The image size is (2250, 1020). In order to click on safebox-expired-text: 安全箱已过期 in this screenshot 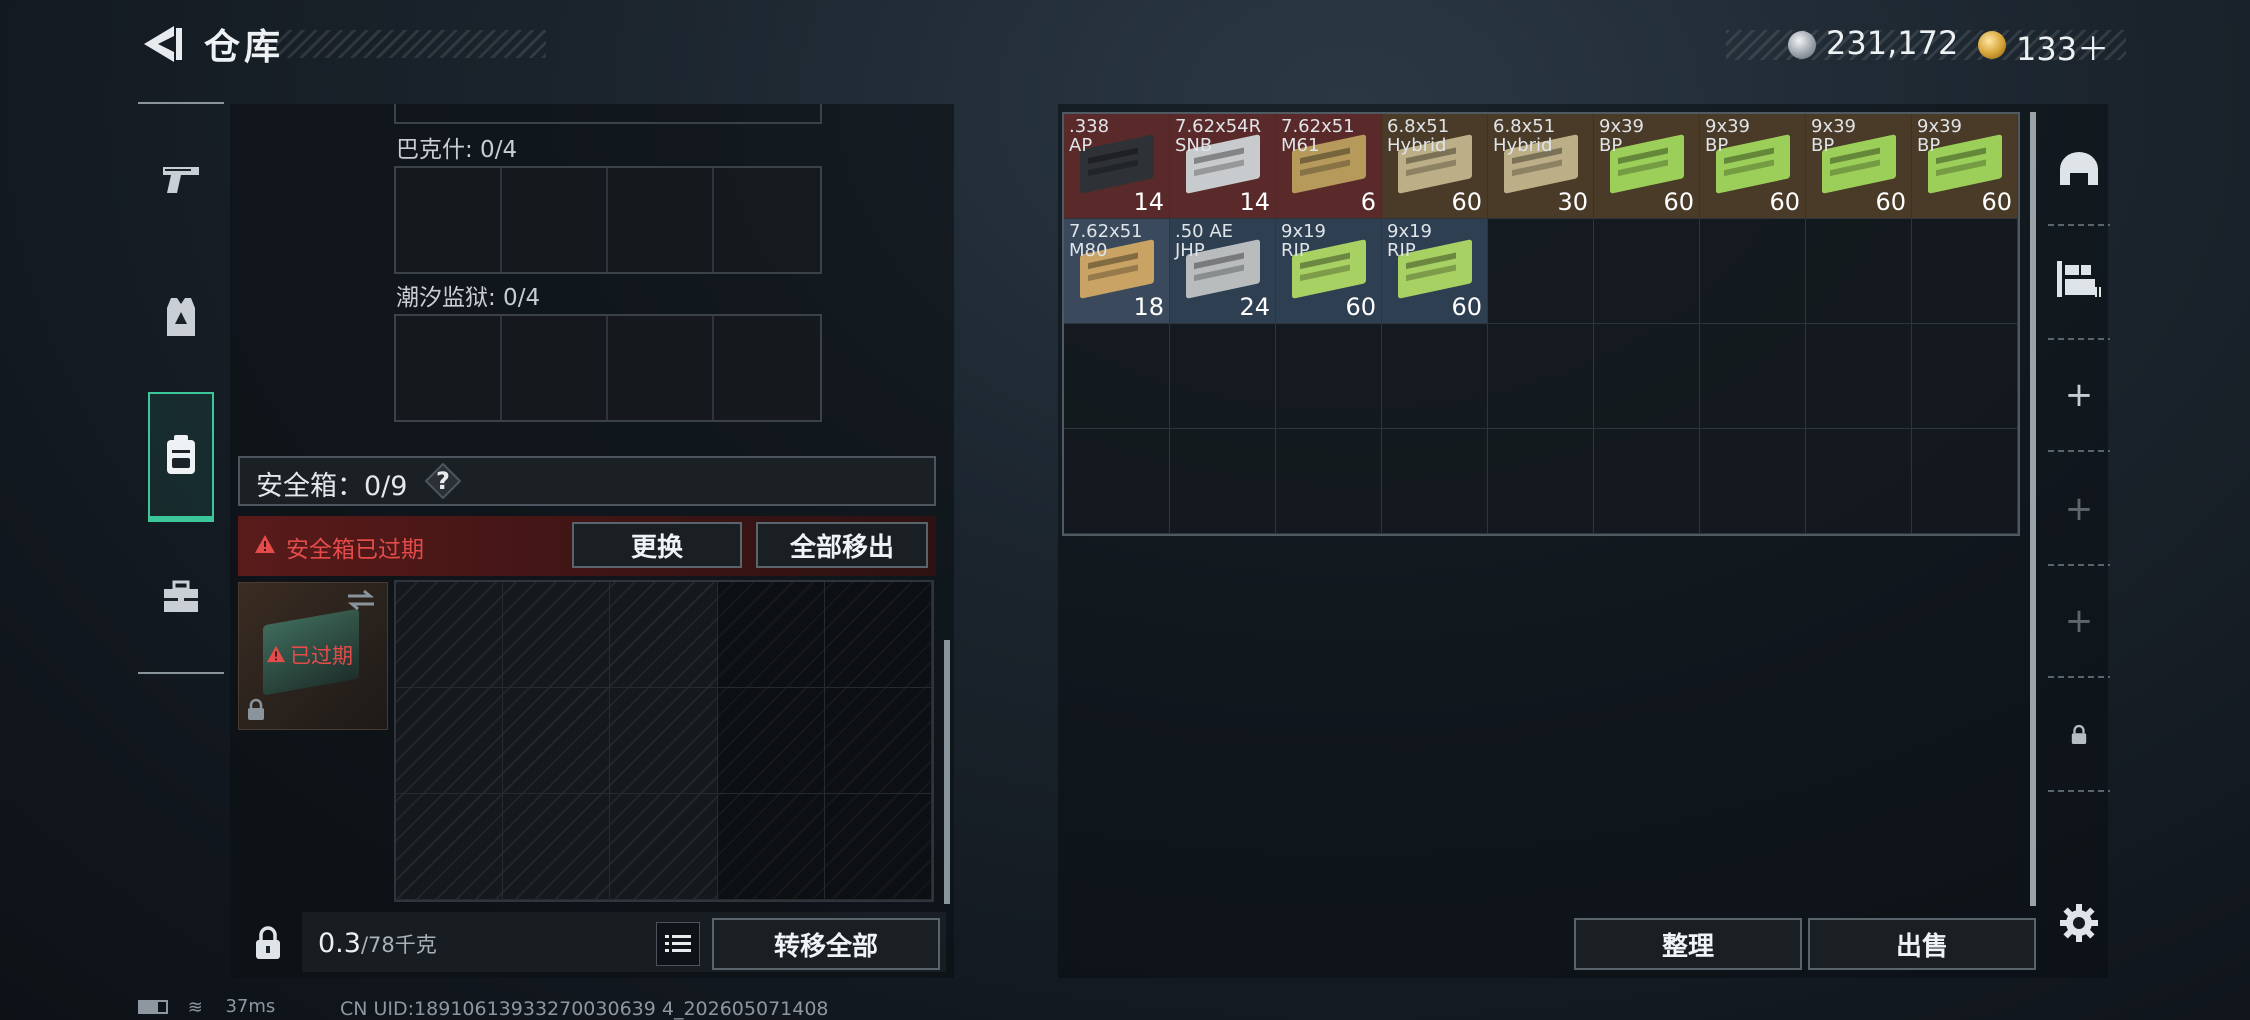, I will do `click(355, 550)`.